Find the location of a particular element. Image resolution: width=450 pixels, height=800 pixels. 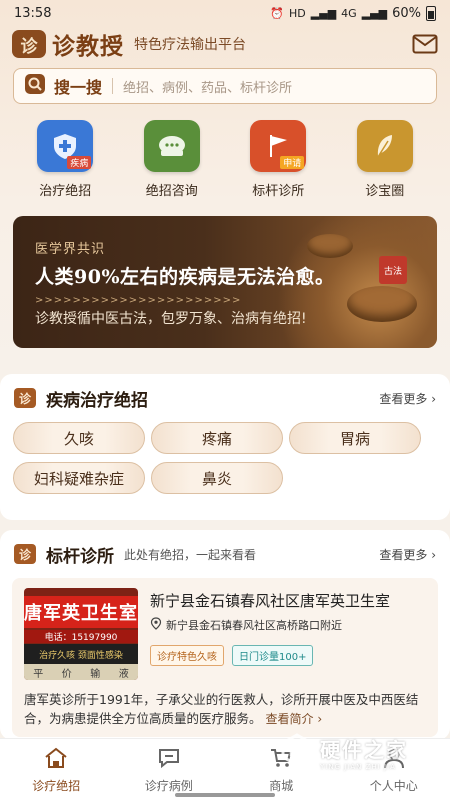

clinic-address-row: 新宁县金石镇春风社区高桥路口附近 is located at coordinates (288, 625).